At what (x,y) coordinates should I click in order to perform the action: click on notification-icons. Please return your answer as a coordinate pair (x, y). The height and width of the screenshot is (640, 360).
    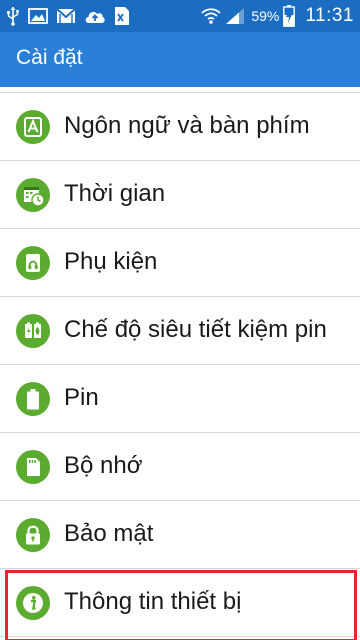
    Looking at the image, I should click on (68, 16).